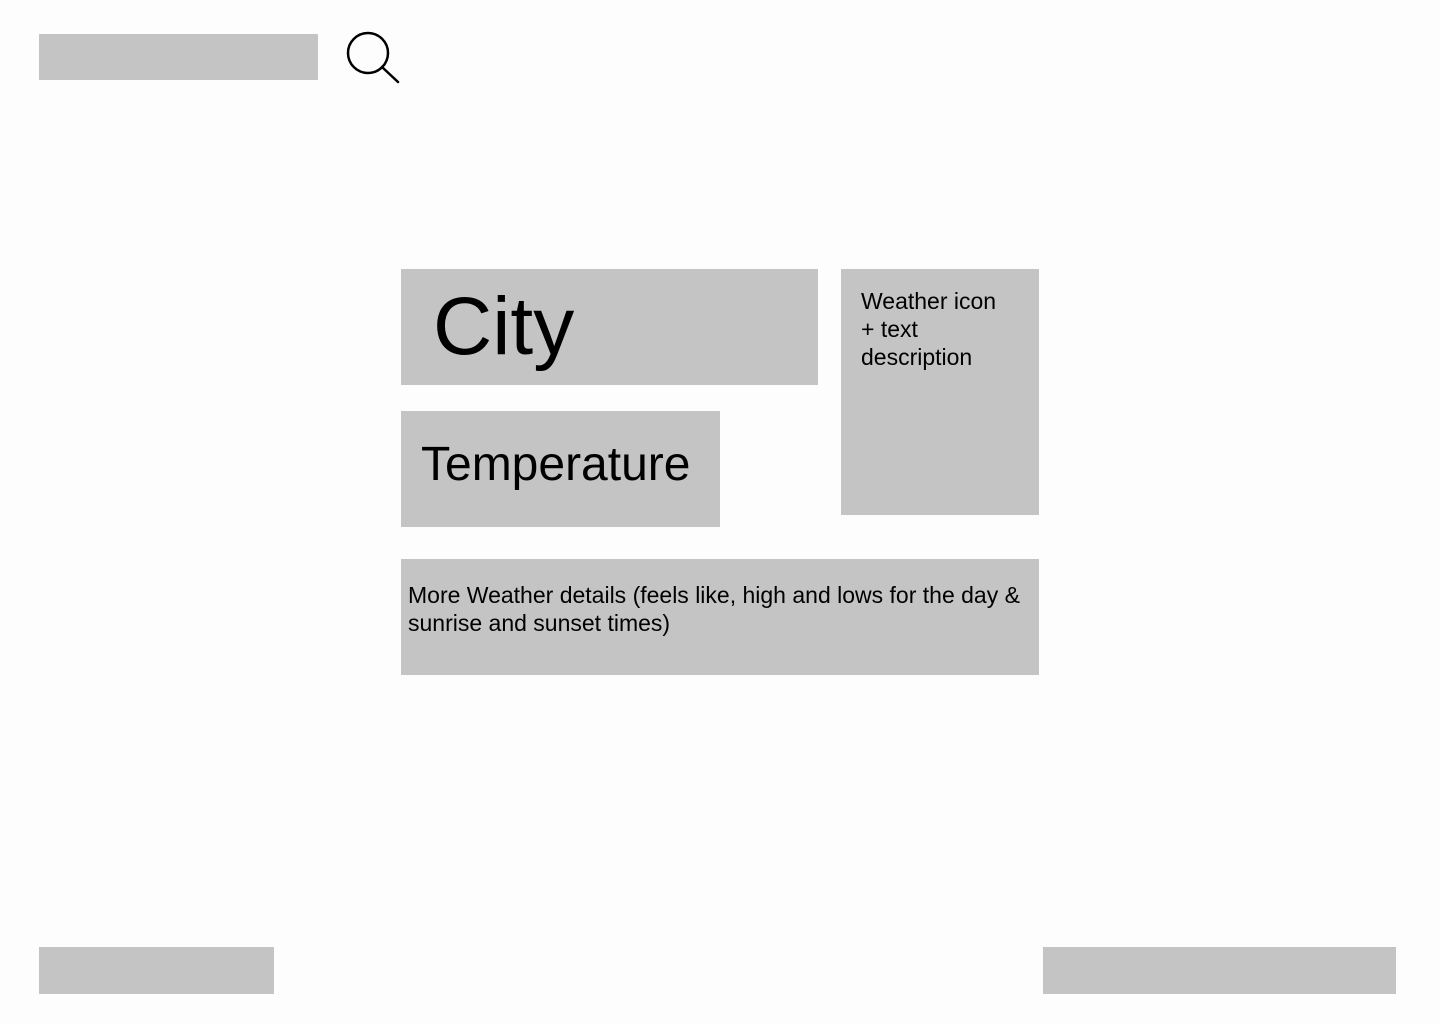  What do you see at coordinates (609, 327) in the screenshot?
I see `city-card: City` at bounding box center [609, 327].